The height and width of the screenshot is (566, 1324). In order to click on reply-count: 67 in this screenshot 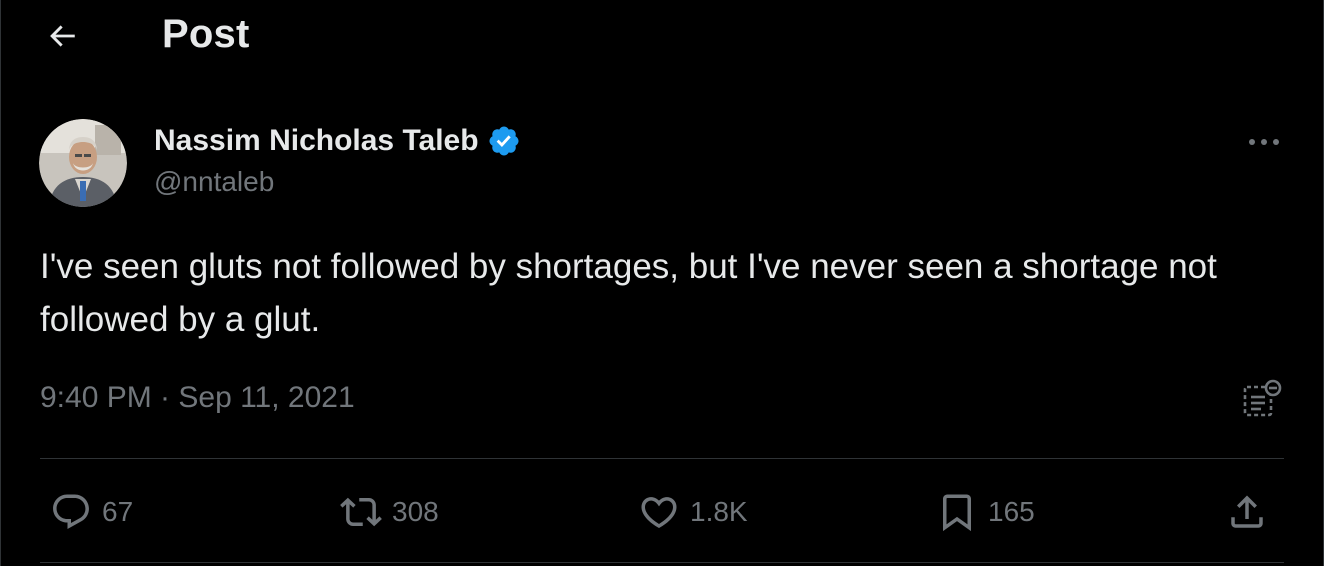, I will do `click(118, 511)`.